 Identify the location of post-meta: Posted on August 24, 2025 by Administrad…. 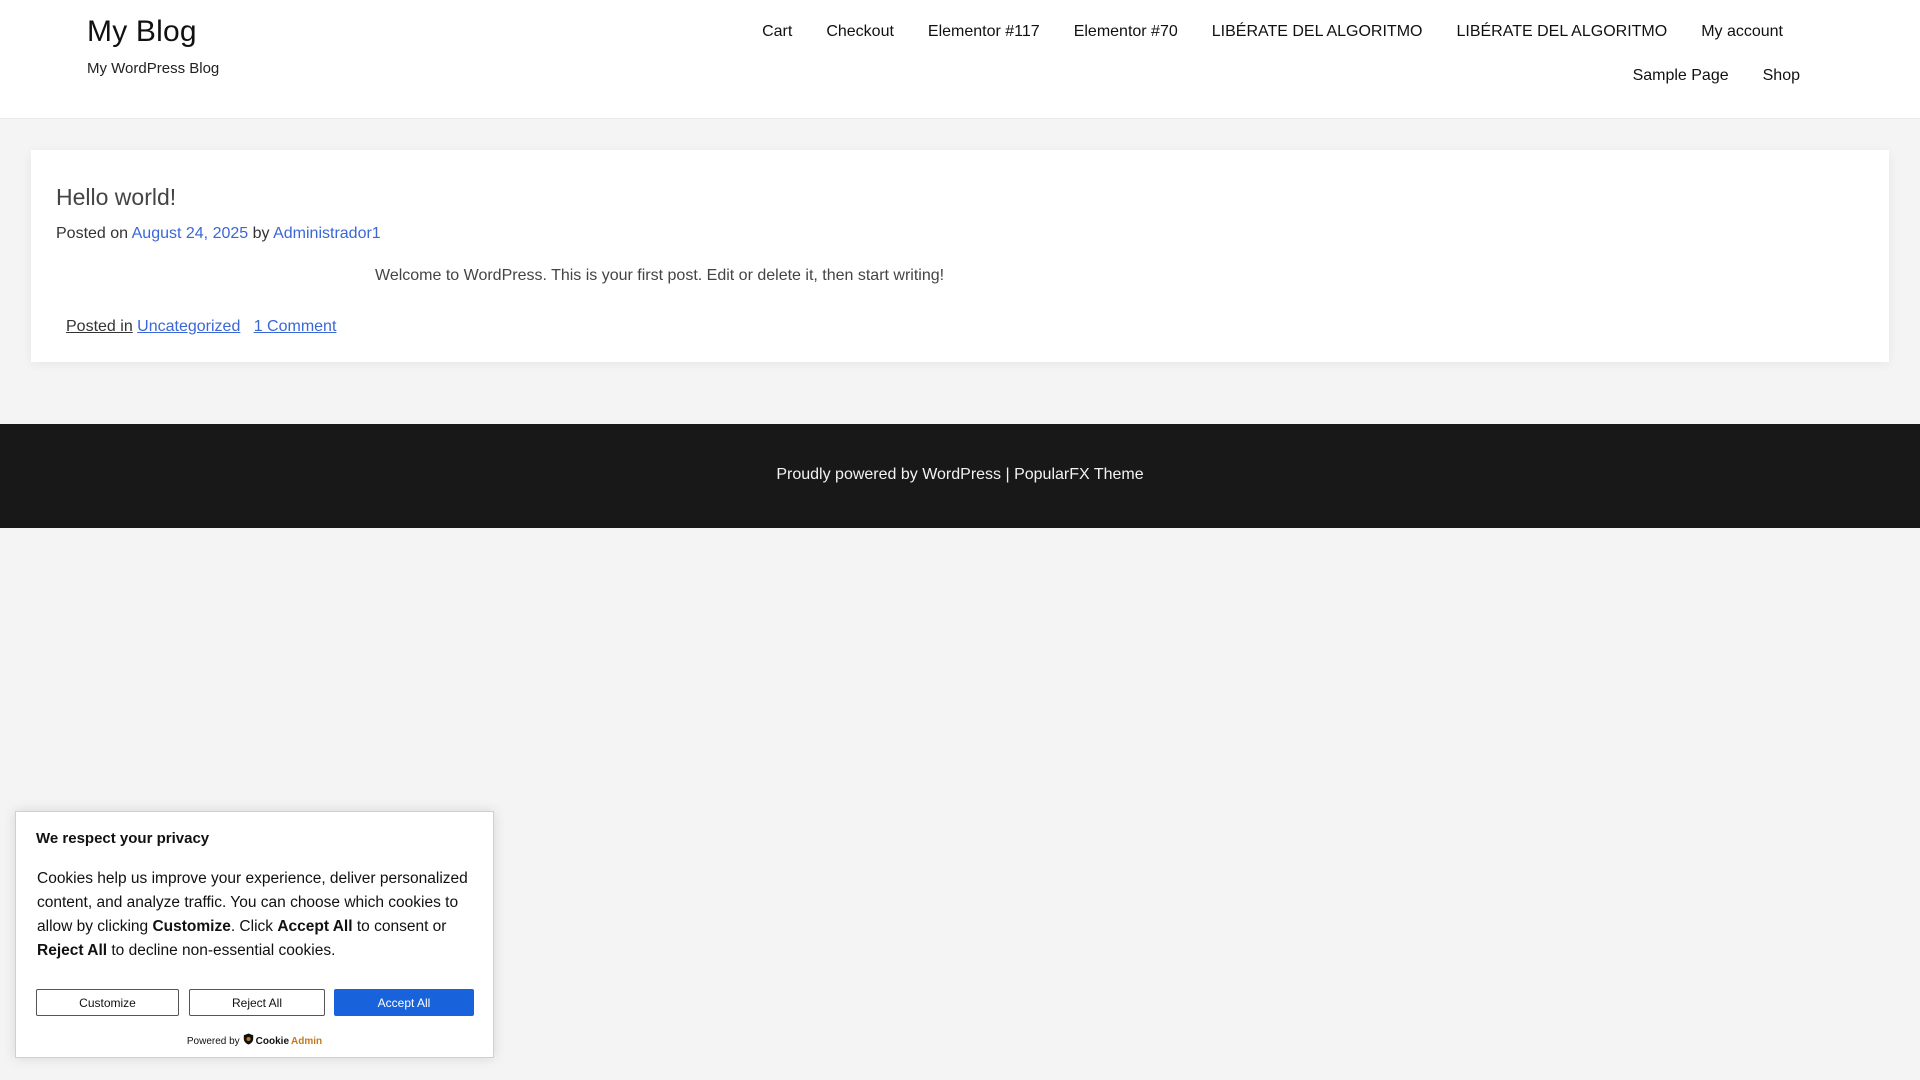
(218, 234).